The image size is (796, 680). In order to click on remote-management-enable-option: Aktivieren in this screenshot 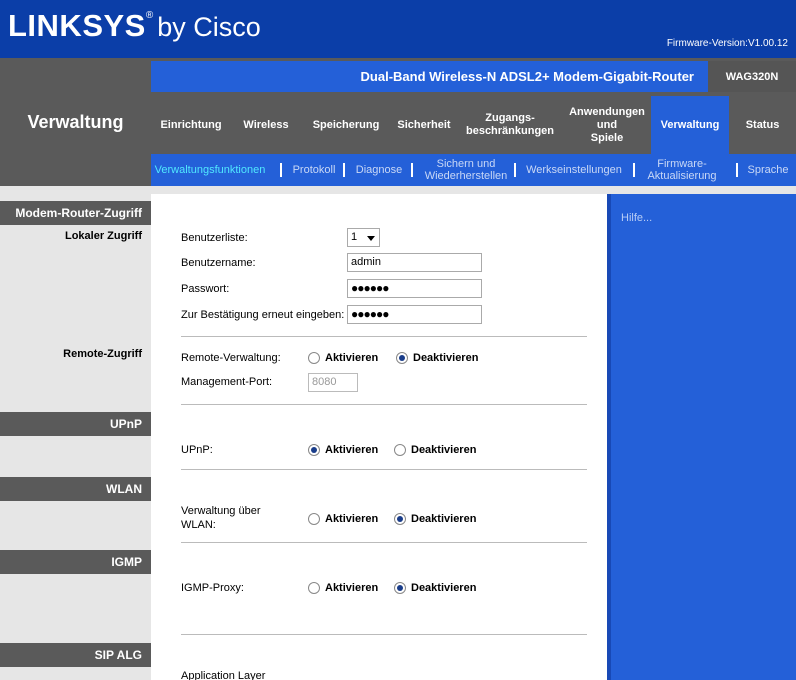, I will do `click(343, 358)`.